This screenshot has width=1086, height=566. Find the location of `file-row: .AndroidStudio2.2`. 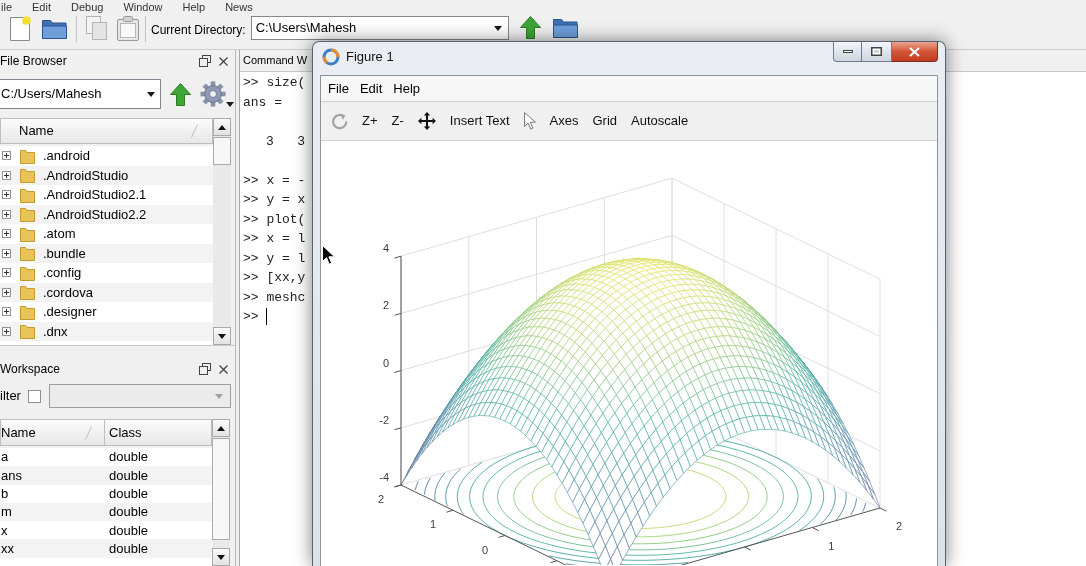

file-row: .AndroidStudio2.2 is located at coordinates (106, 214).